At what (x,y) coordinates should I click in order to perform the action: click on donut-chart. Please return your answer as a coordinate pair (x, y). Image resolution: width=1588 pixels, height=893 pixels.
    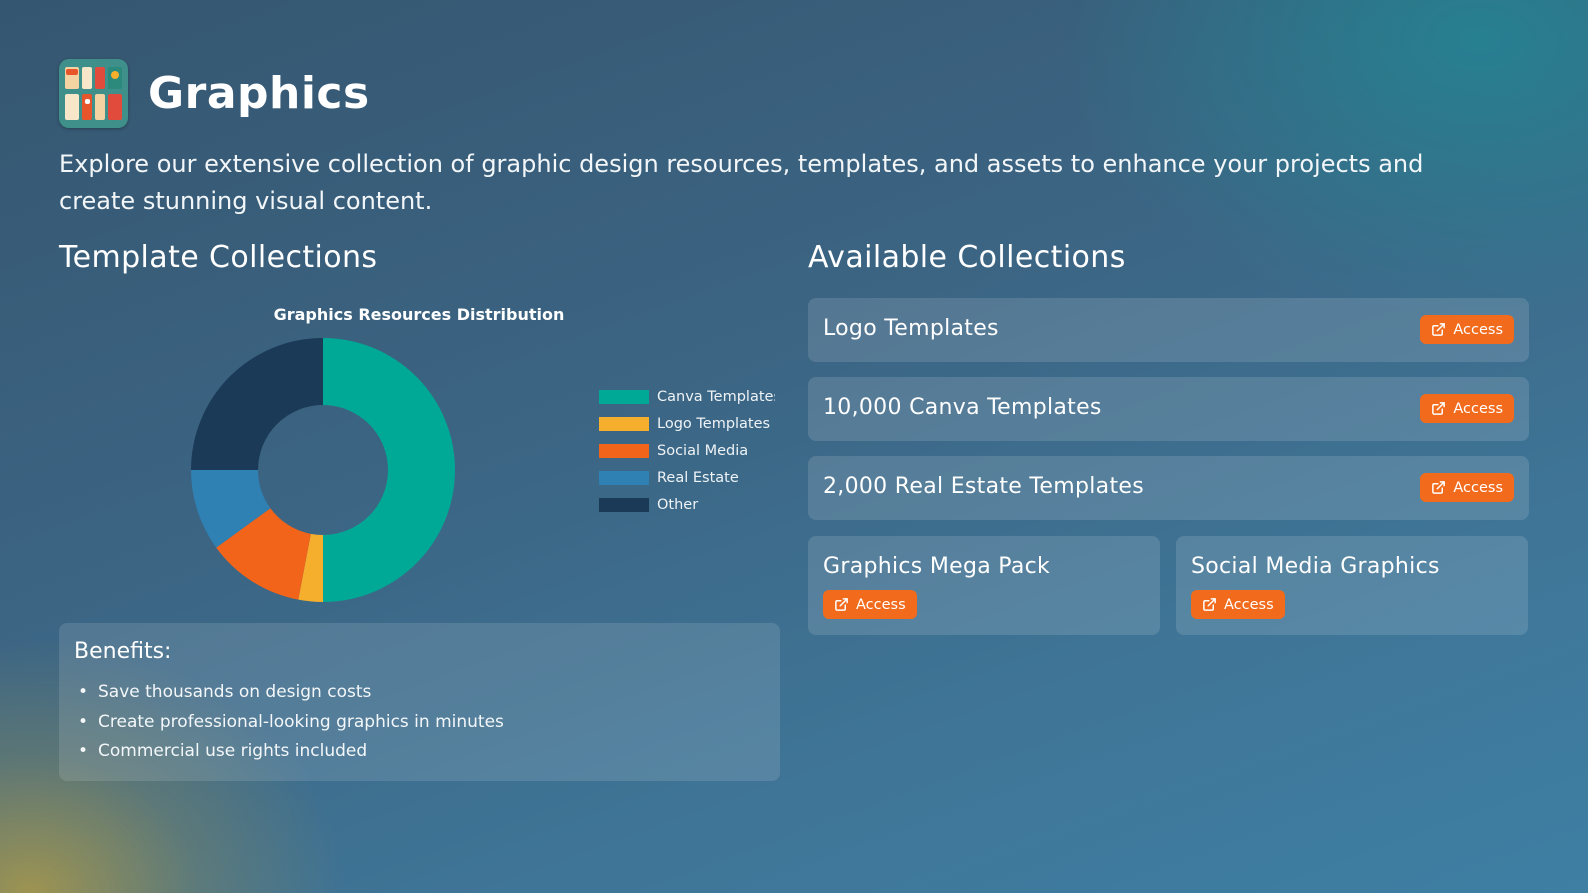
    Looking at the image, I should click on (323, 470).